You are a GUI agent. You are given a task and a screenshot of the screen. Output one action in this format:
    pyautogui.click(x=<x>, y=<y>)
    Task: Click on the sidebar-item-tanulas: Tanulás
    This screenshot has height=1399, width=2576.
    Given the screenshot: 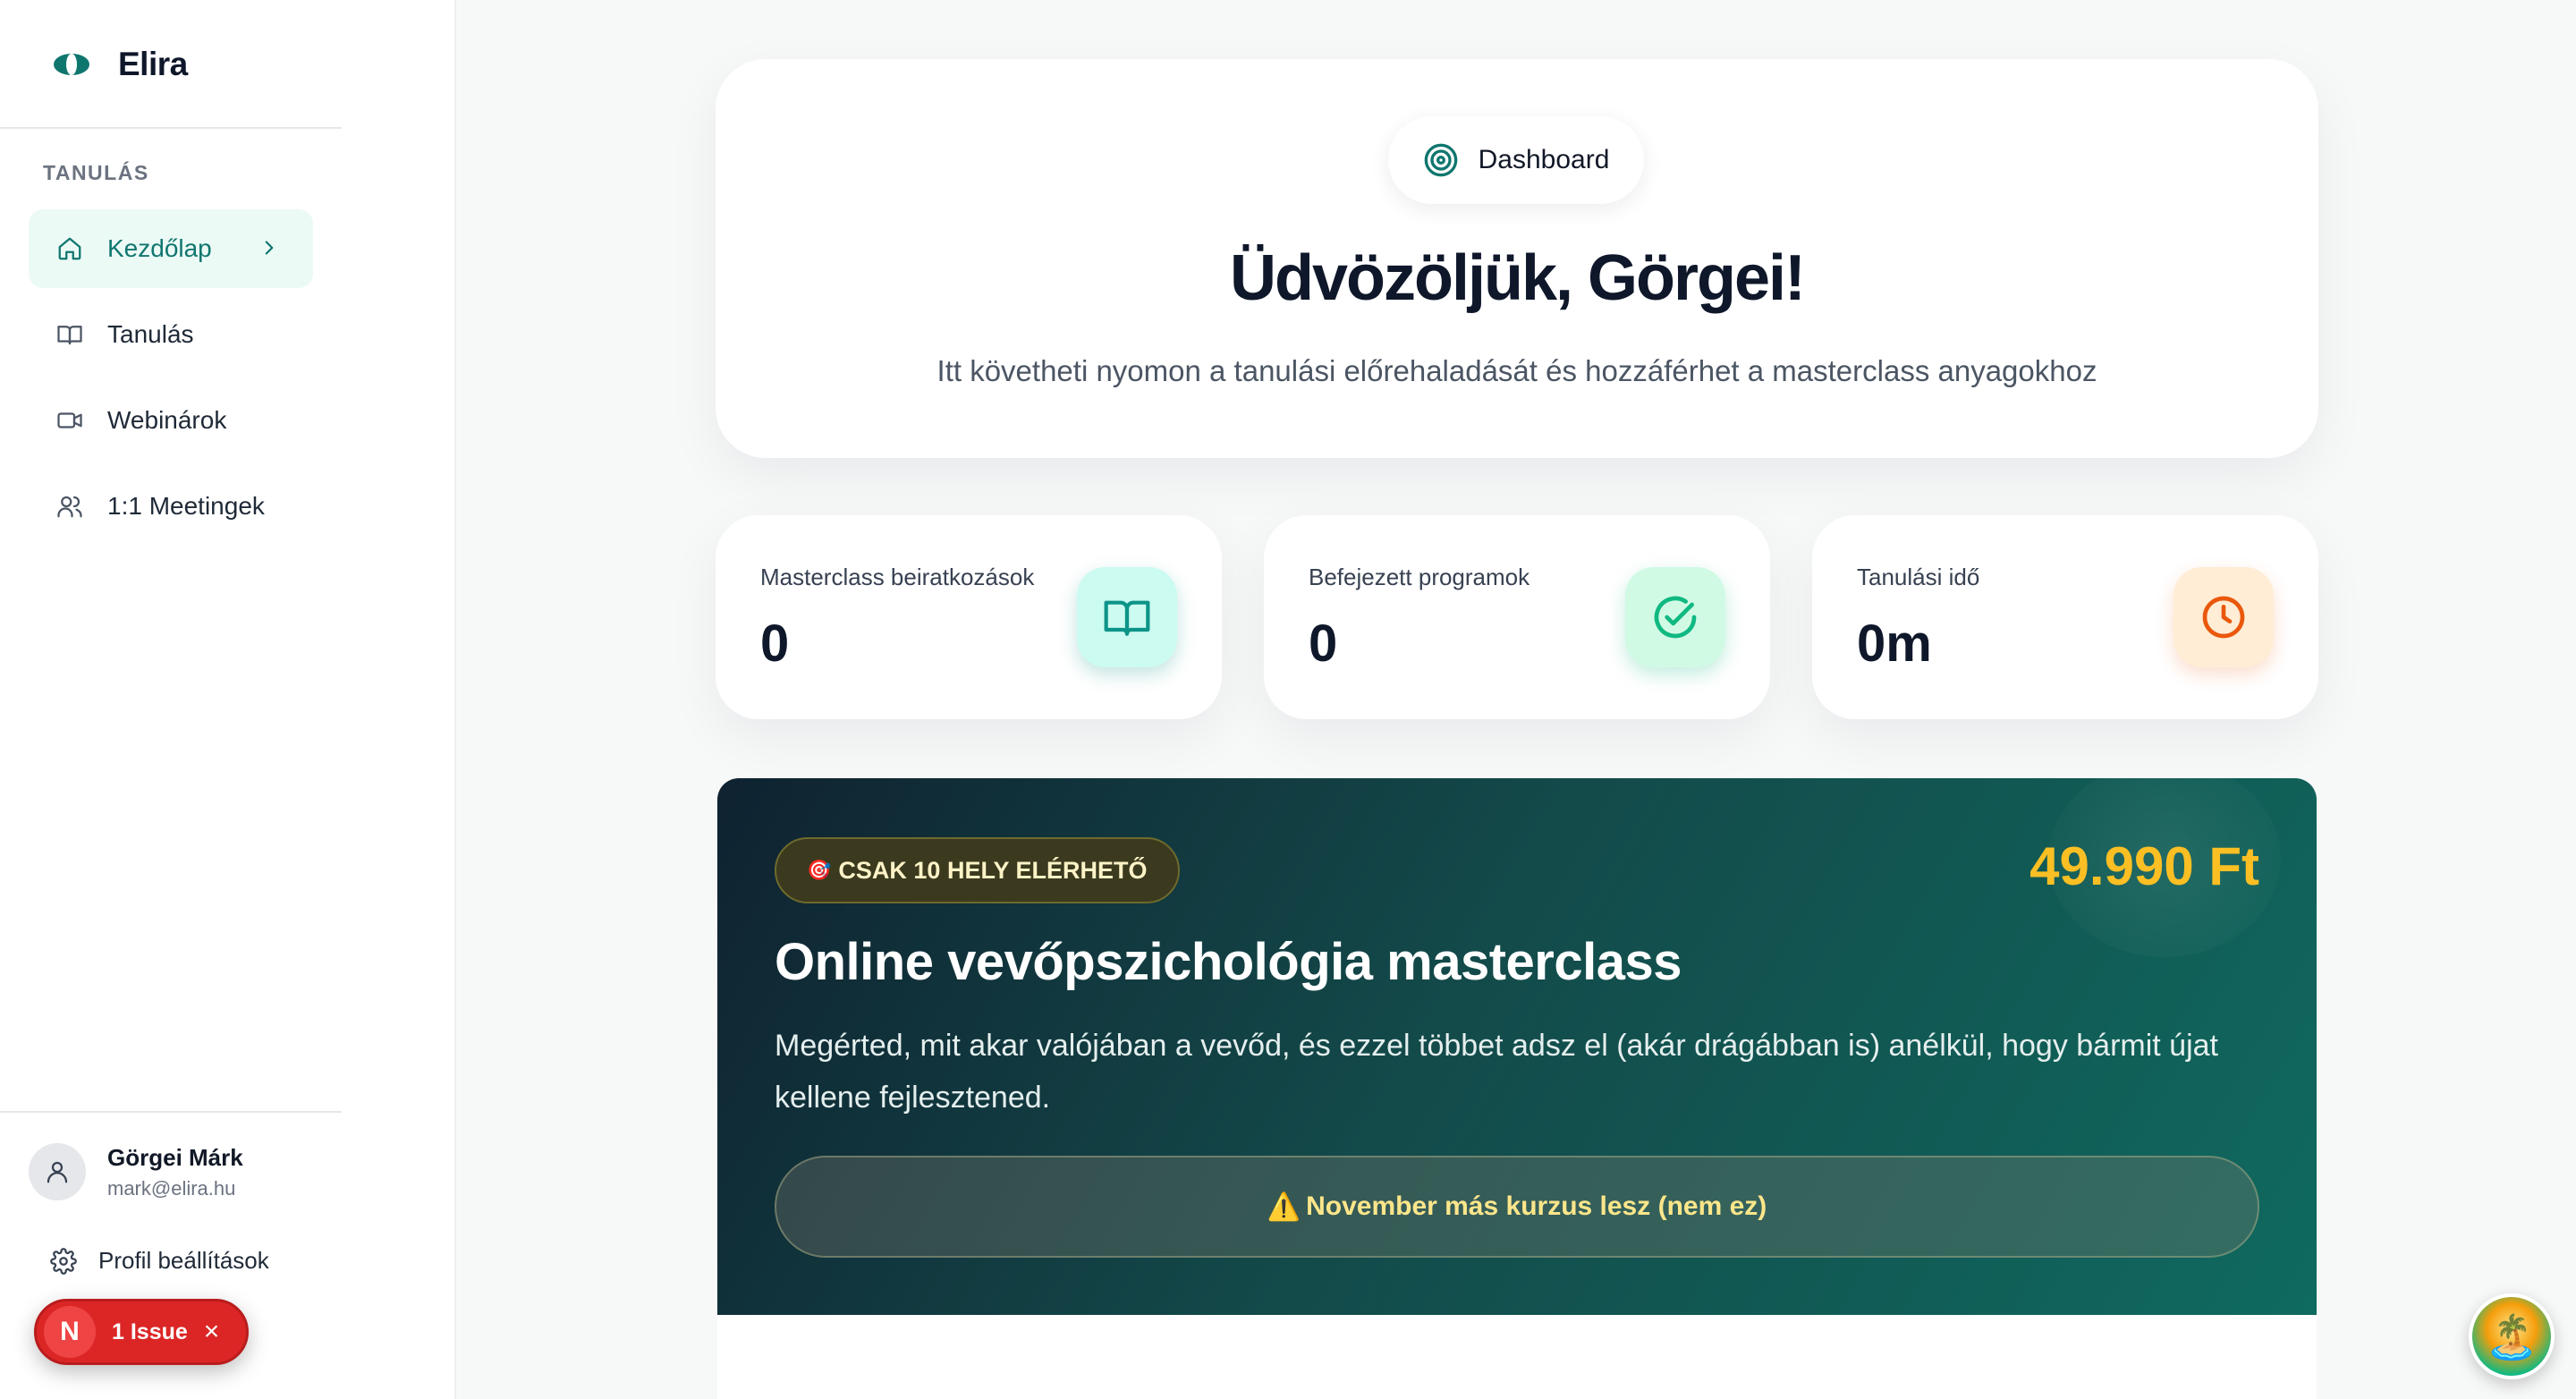 What is the action you would take?
    pyautogui.click(x=171, y=334)
    